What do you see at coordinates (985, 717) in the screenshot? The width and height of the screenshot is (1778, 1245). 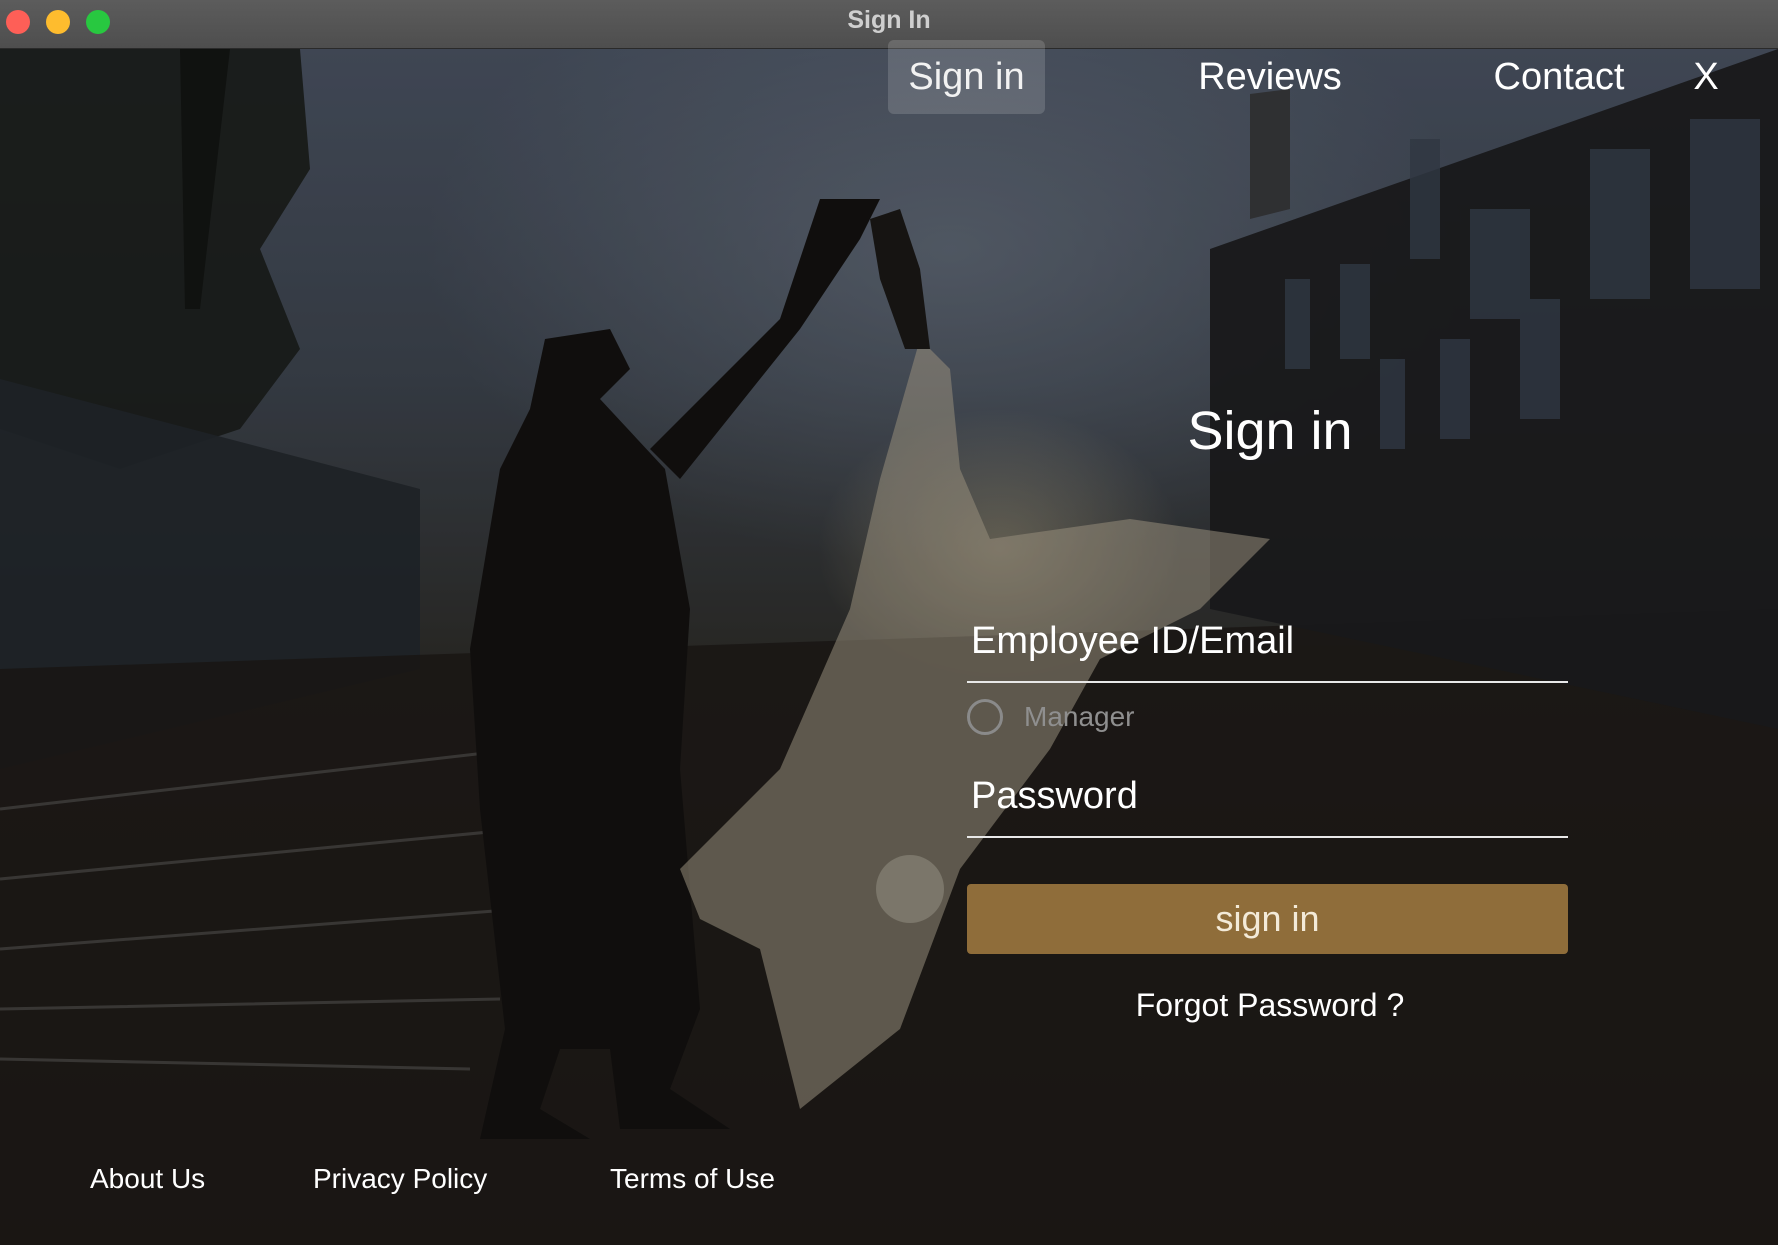 I see `manager-radio` at bounding box center [985, 717].